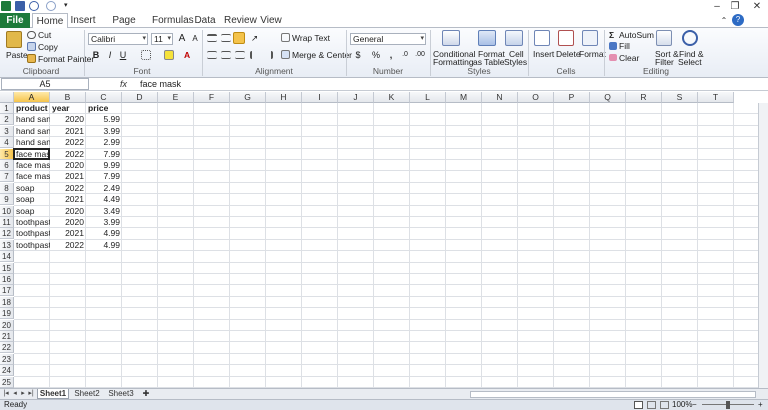 Image resolution: width=768 pixels, height=410 pixels. I want to click on insert-cells-icon, so click(542, 38).